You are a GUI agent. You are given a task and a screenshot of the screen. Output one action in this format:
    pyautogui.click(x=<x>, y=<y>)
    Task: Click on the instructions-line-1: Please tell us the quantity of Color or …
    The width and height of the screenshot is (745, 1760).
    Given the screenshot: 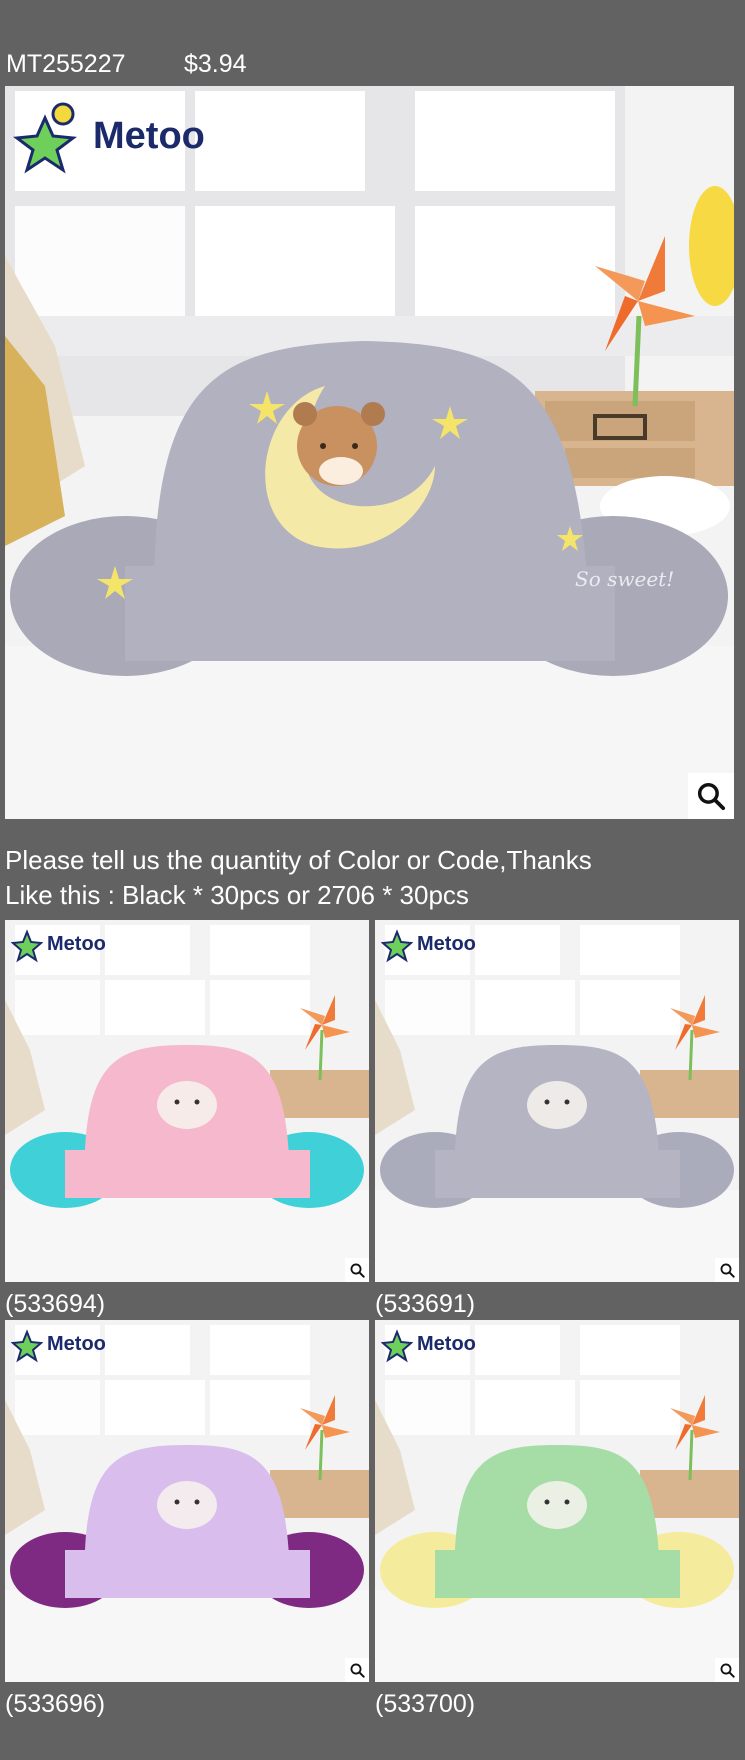 What is the action you would take?
    pyautogui.click(x=298, y=860)
    